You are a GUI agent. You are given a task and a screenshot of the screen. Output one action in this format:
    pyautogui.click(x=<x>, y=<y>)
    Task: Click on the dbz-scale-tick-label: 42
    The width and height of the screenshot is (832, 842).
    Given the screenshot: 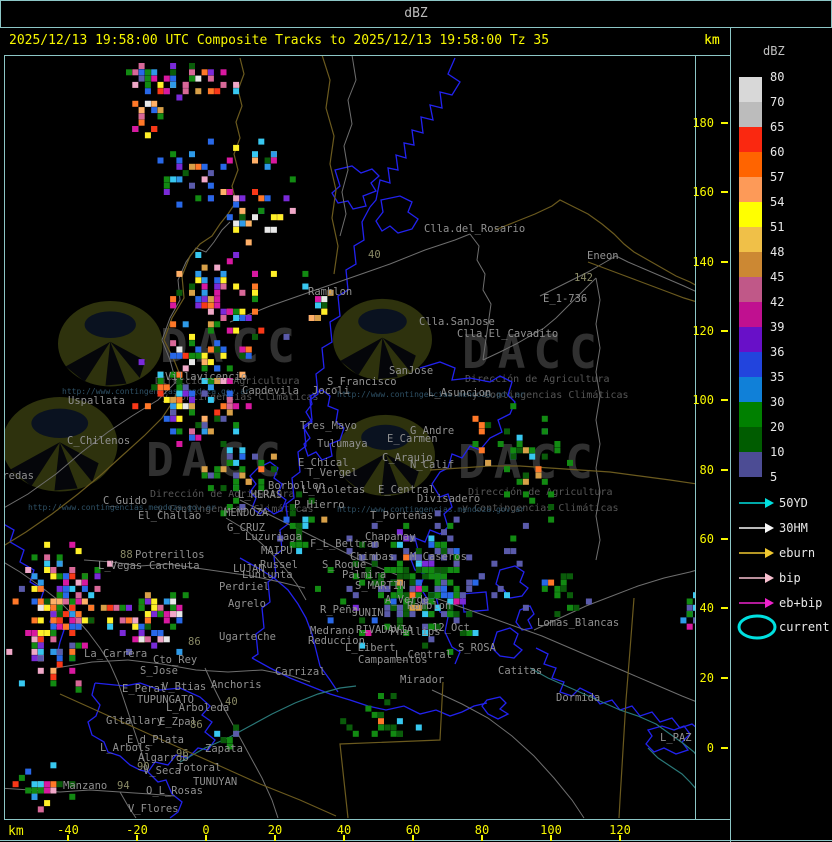 What is the action you would take?
    pyautogui.click(x=777, y=302)
    